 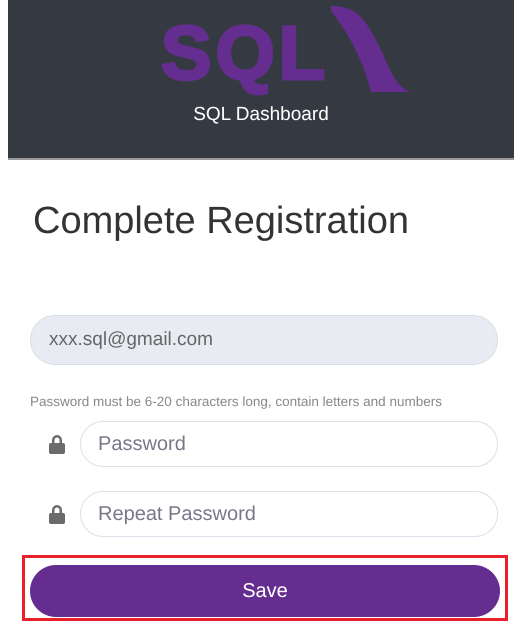 I want to click on password-hint: Password must be 6-20 characters long, contain letters and numbers, so click(x=236, y=402).